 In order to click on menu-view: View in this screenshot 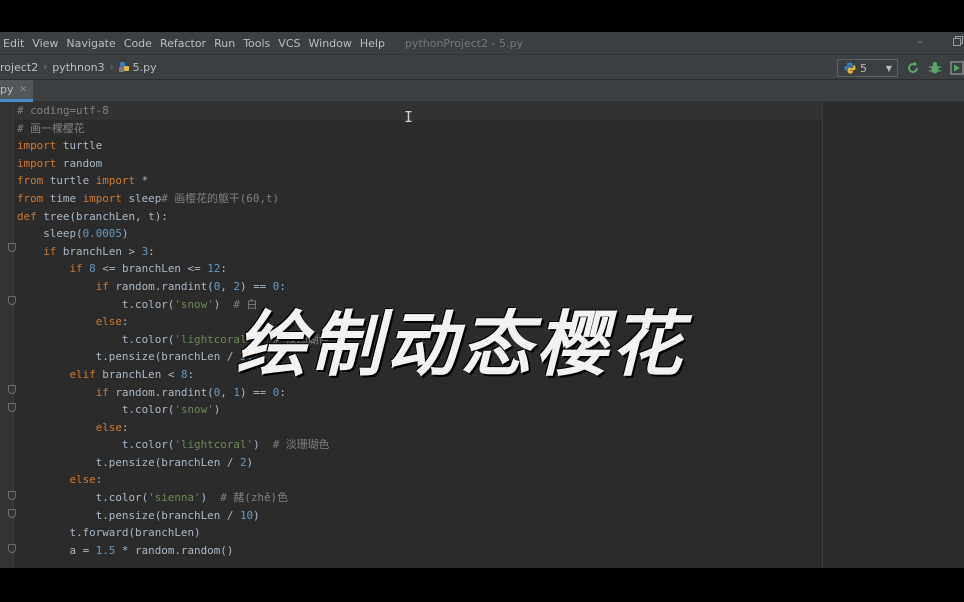, I will do `click(45, 43)`.